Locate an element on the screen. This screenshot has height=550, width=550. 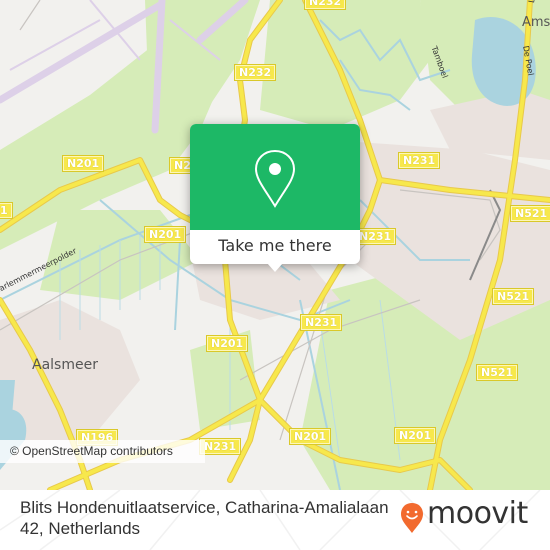
moovit-logo: moovit is located at coordinates (470, 516).